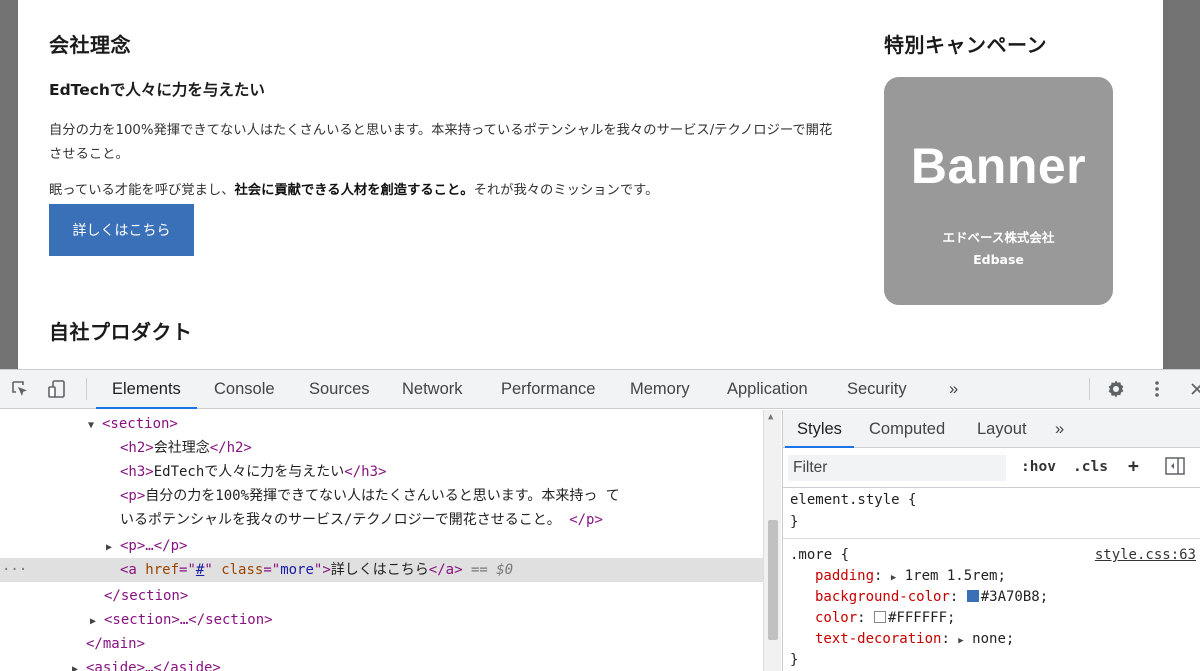  What do you see at coordinates (140, 424) in the screenshot?
I see `section-tag: <section>` at bounding box center [140, 424].